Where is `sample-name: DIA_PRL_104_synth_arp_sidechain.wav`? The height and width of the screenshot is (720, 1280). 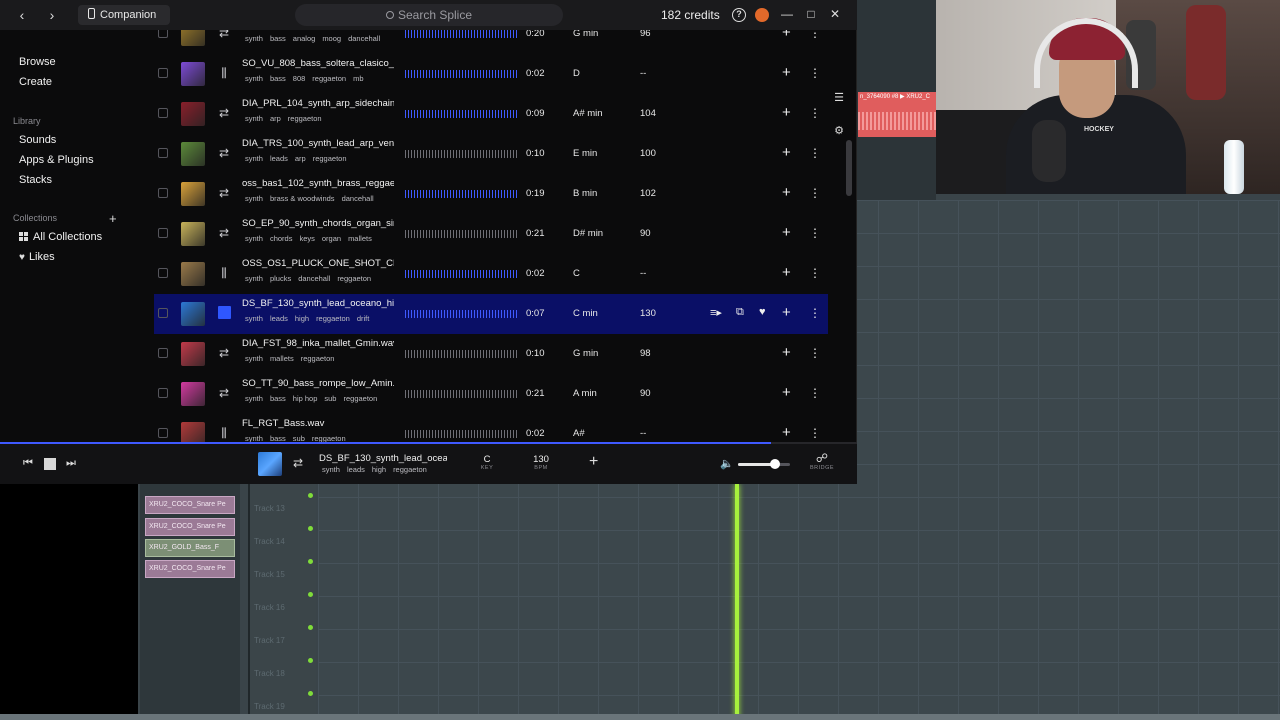 sample-name: DIA_PRL_104_synth_arp_sidechain.wav is located at coordinates (318, 103).